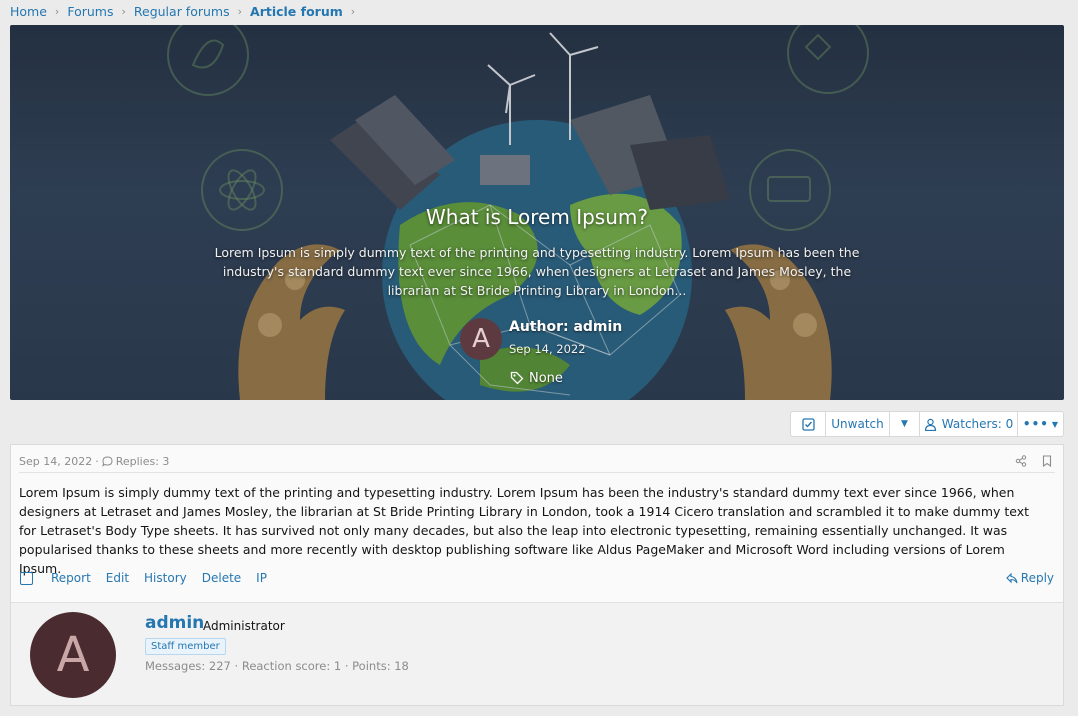 This screenshot has width=1078, height=716. I want to click on reply-label: Reply, so click(1037, 578).